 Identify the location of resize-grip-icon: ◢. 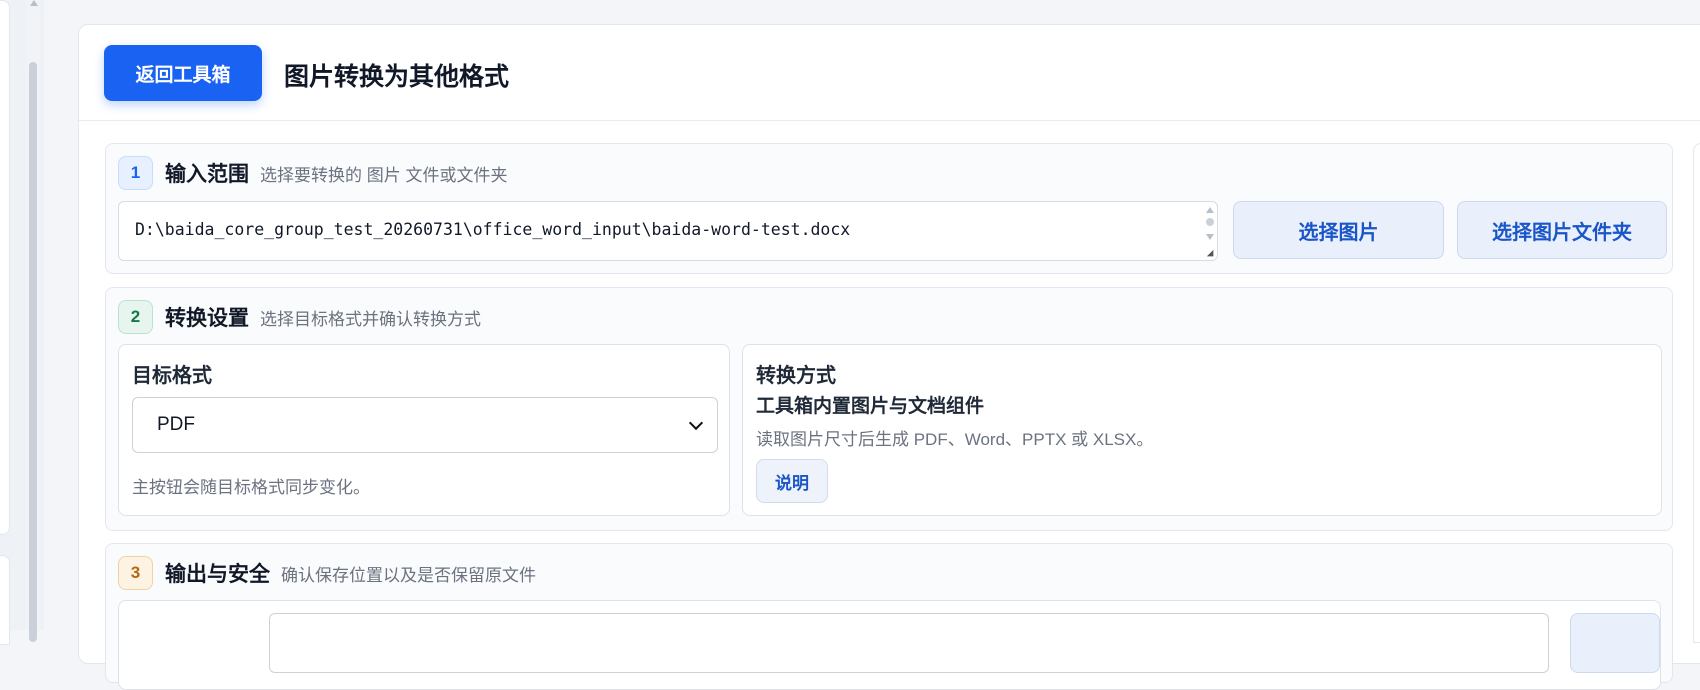
(1210, 253).